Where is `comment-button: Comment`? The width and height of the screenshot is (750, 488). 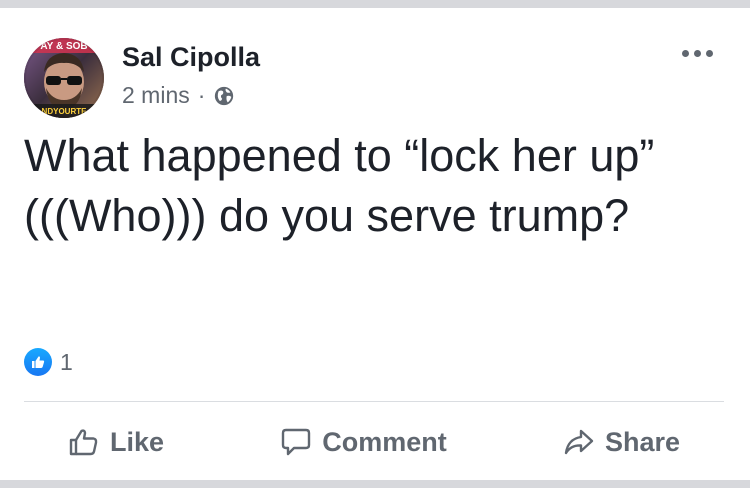 comment-button: Comment is located at coordinates (363, 442).